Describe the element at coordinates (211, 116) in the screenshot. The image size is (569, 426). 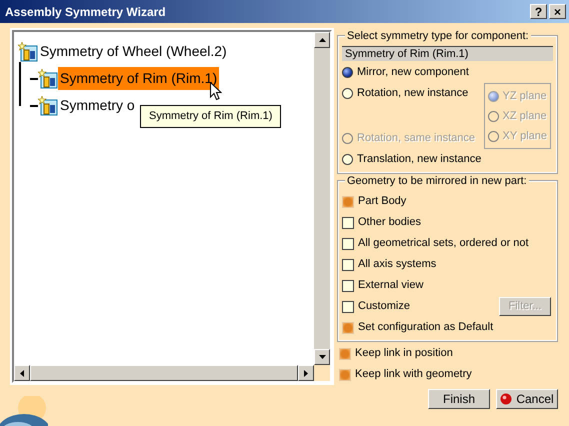
I see `tooltip: Symmetry of Rim (Rim.1)` at that location.